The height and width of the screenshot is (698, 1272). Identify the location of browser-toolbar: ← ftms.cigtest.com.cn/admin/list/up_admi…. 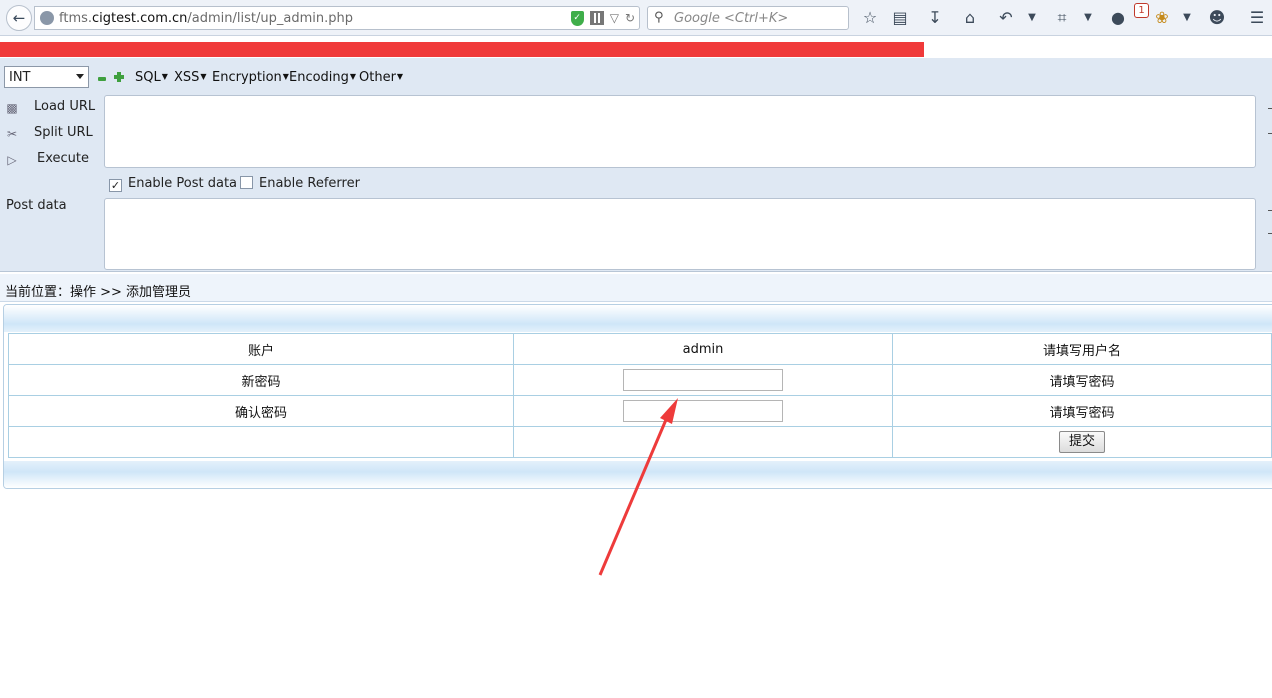
(636, 18).